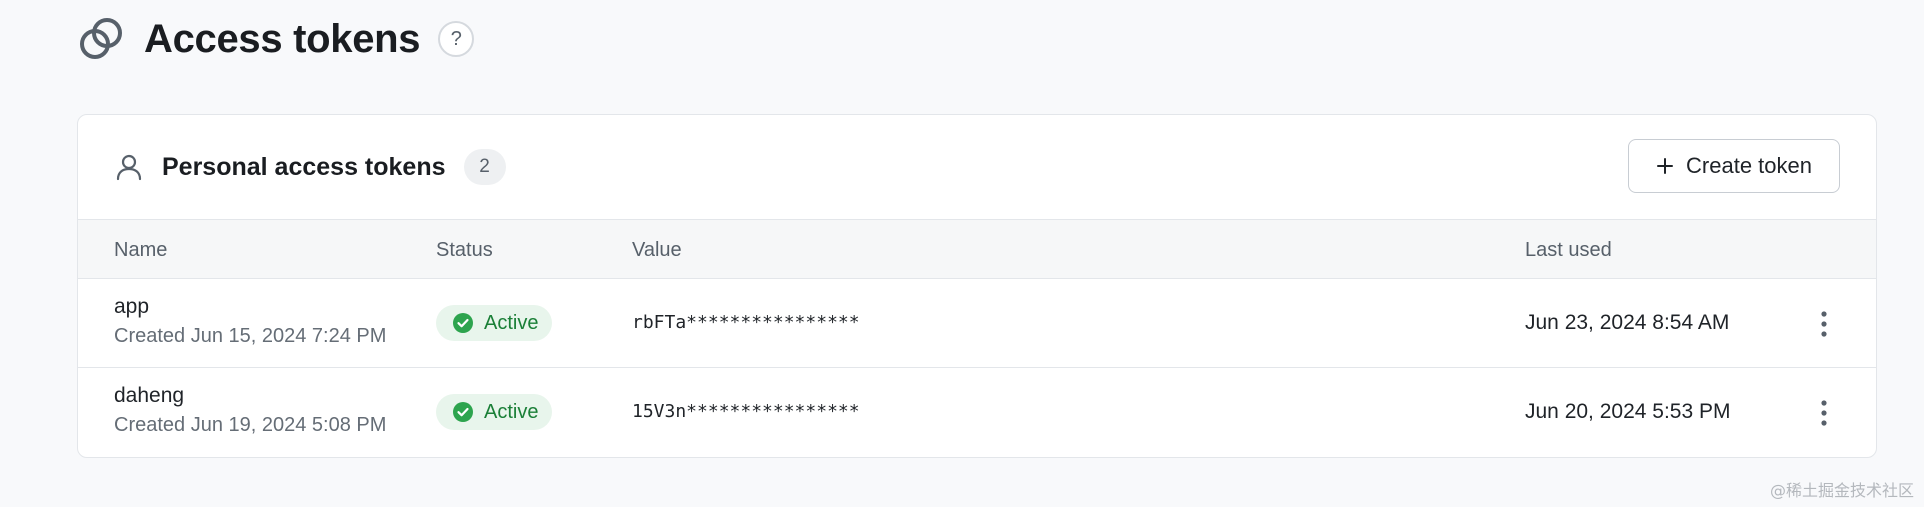 The width and height of the screenshot is (1924, 507). Describe the element at coordinates (101, 38) in the screenshot. I see `linked-circles-icon` at that location.